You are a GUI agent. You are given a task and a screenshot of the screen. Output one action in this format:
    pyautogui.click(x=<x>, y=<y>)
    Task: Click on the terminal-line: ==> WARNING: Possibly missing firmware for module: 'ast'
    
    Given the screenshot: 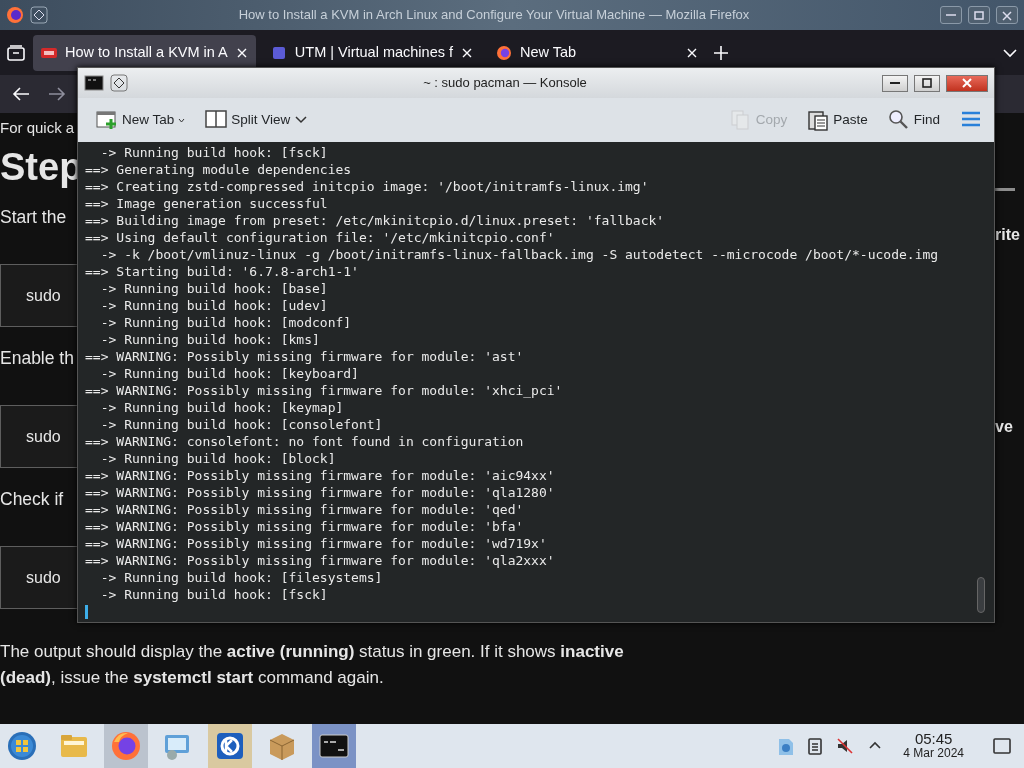 What is the action you would take?
    pyautogui.click(x=305, y=356)
    